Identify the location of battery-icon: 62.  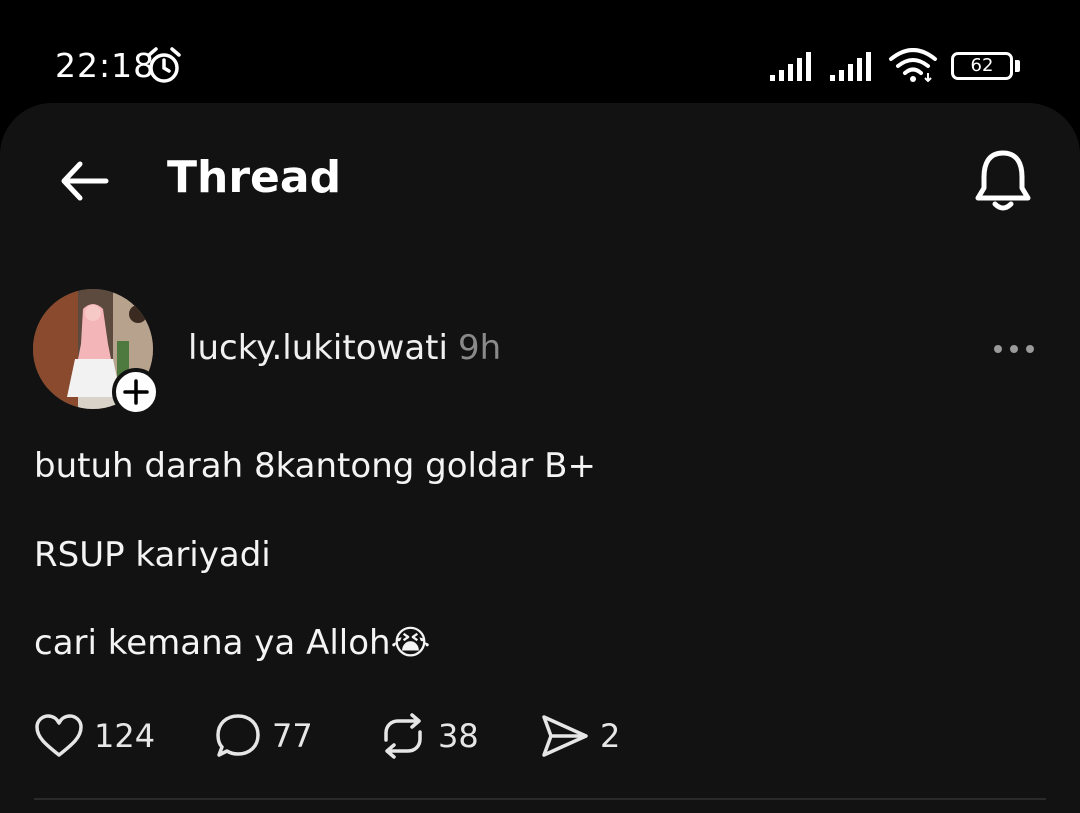
(982, 66).